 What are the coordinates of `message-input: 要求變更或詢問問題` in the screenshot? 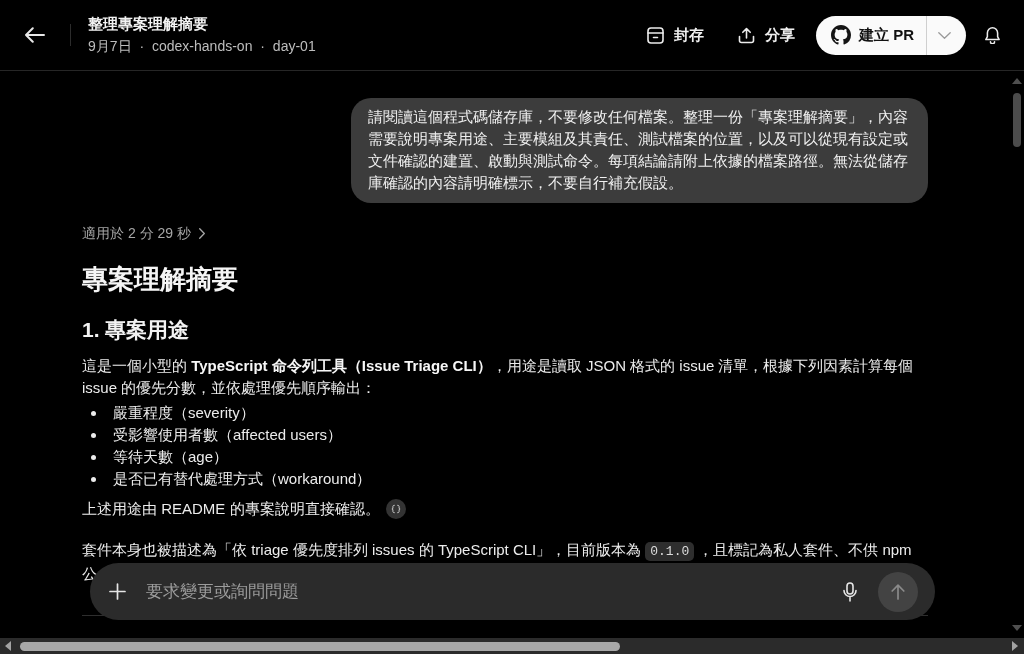 It's located at (484, 591).